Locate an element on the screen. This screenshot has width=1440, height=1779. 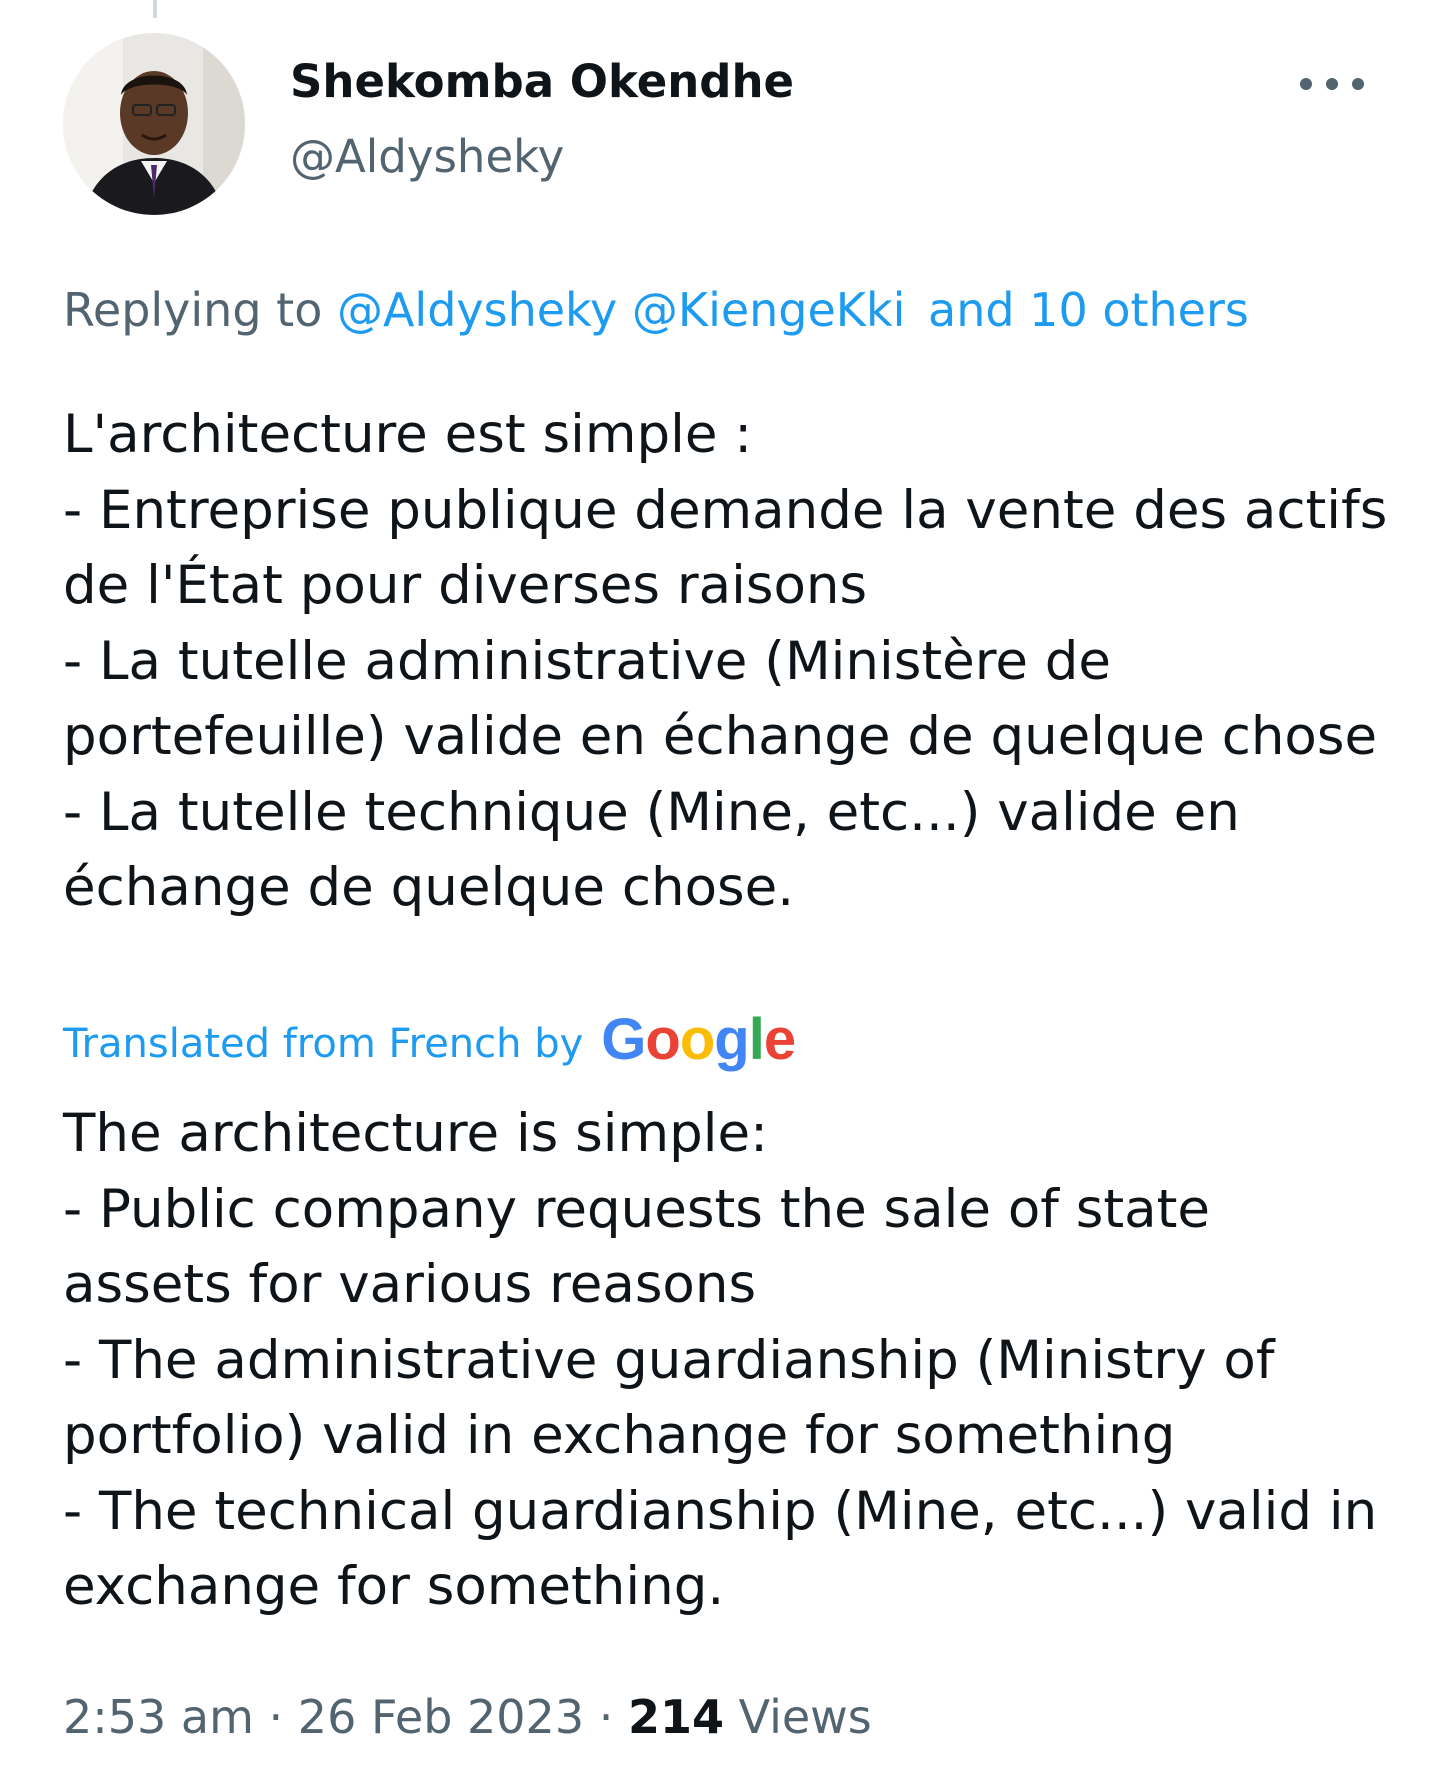
reply-others-link: and 10 others is located at coordinates (1088, 310).